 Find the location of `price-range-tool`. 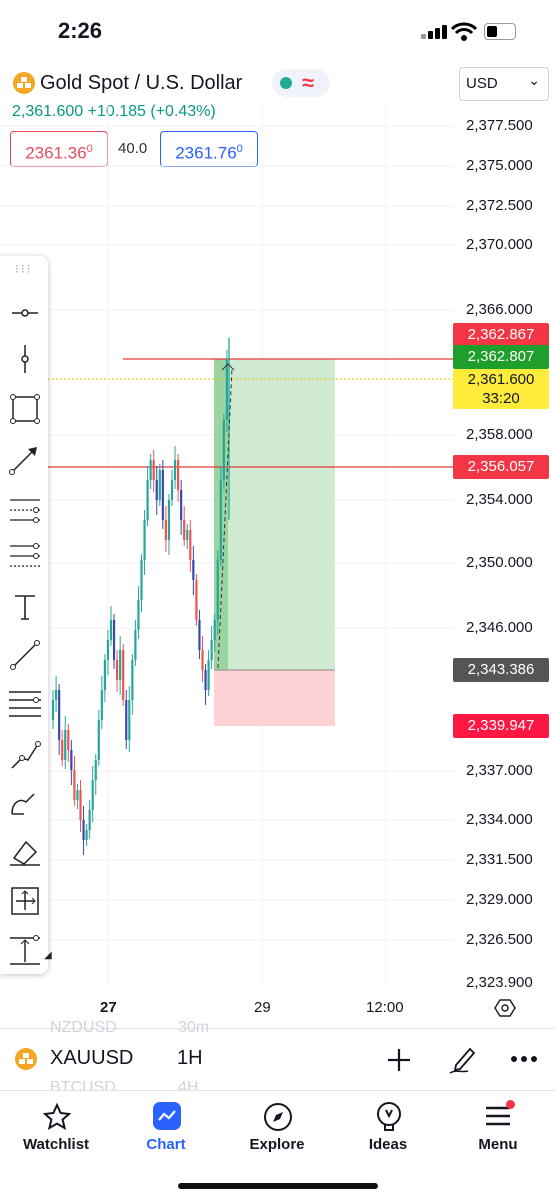

price-range-tool is located at coordinates (25, 951).